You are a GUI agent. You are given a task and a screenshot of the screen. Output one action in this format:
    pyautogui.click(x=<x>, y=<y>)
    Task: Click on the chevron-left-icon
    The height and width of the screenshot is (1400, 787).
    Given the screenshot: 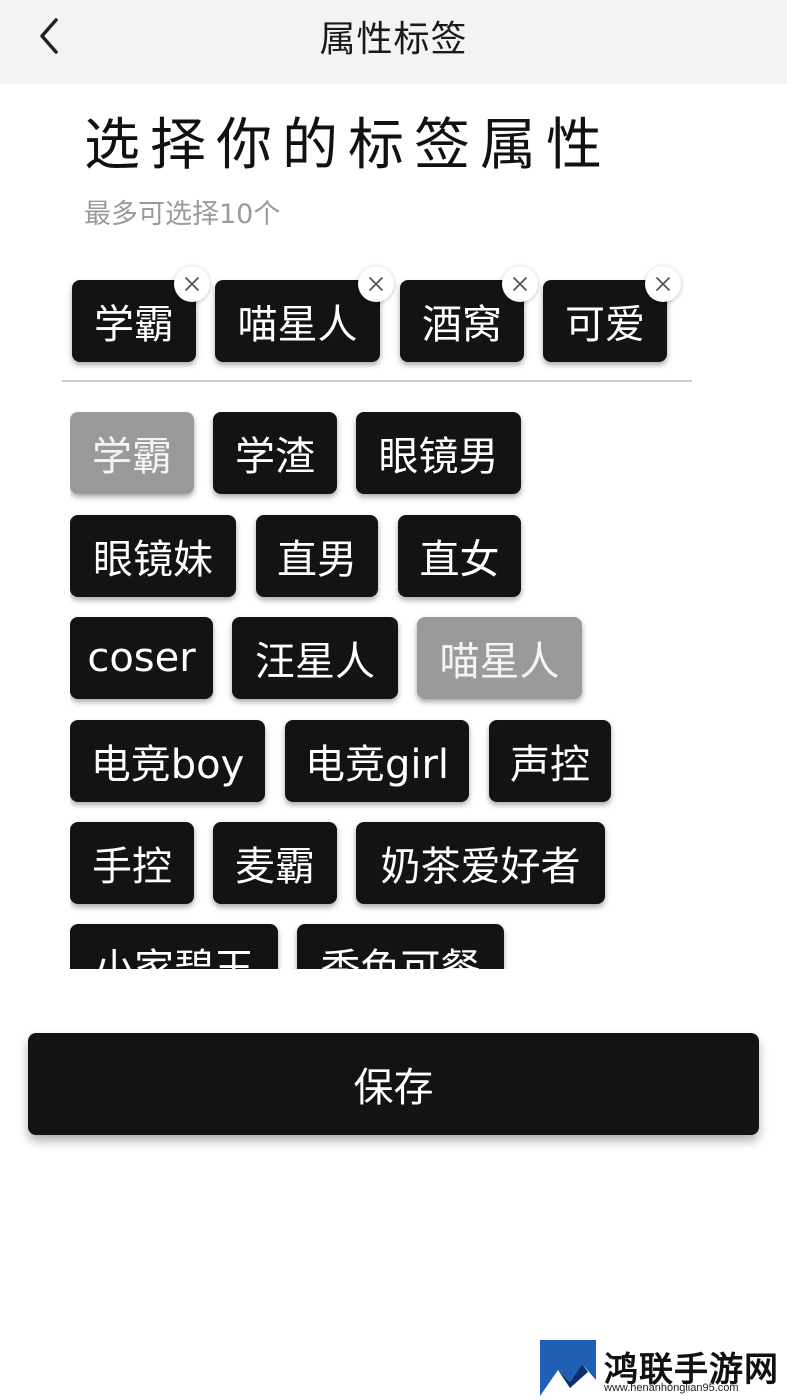 What is the action you would take?
    pyautogui.click(x=49, y=36)
    